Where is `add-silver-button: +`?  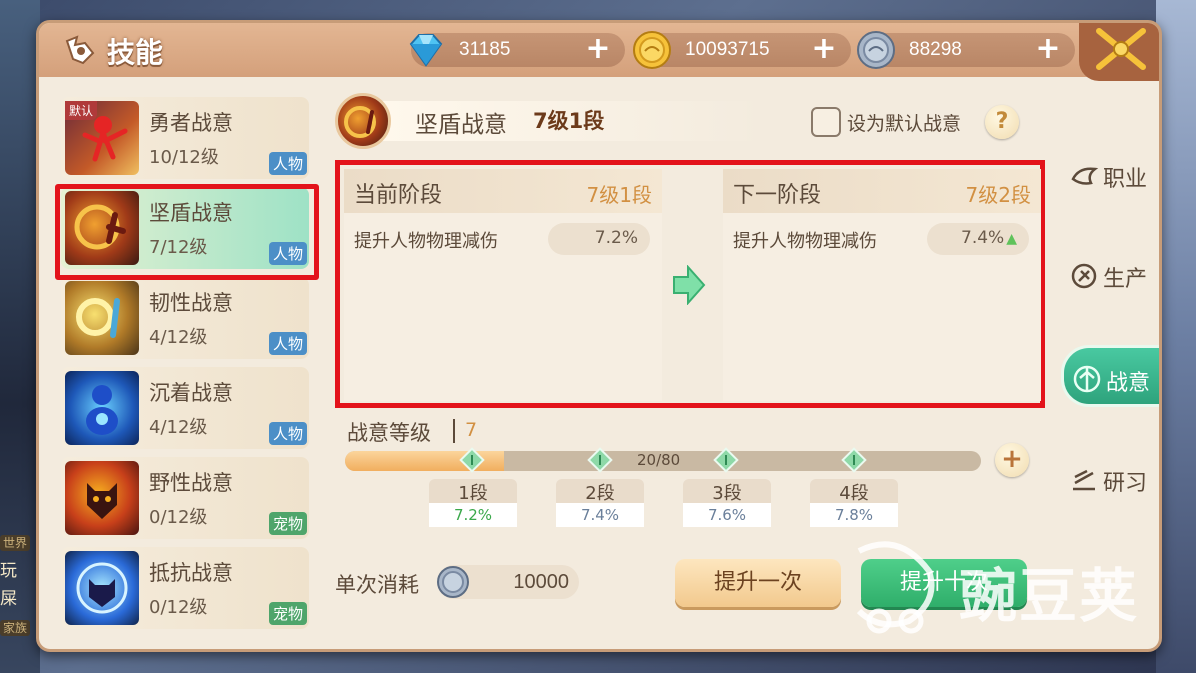 add-silver-button: + is located at coordinates (1048, 49).